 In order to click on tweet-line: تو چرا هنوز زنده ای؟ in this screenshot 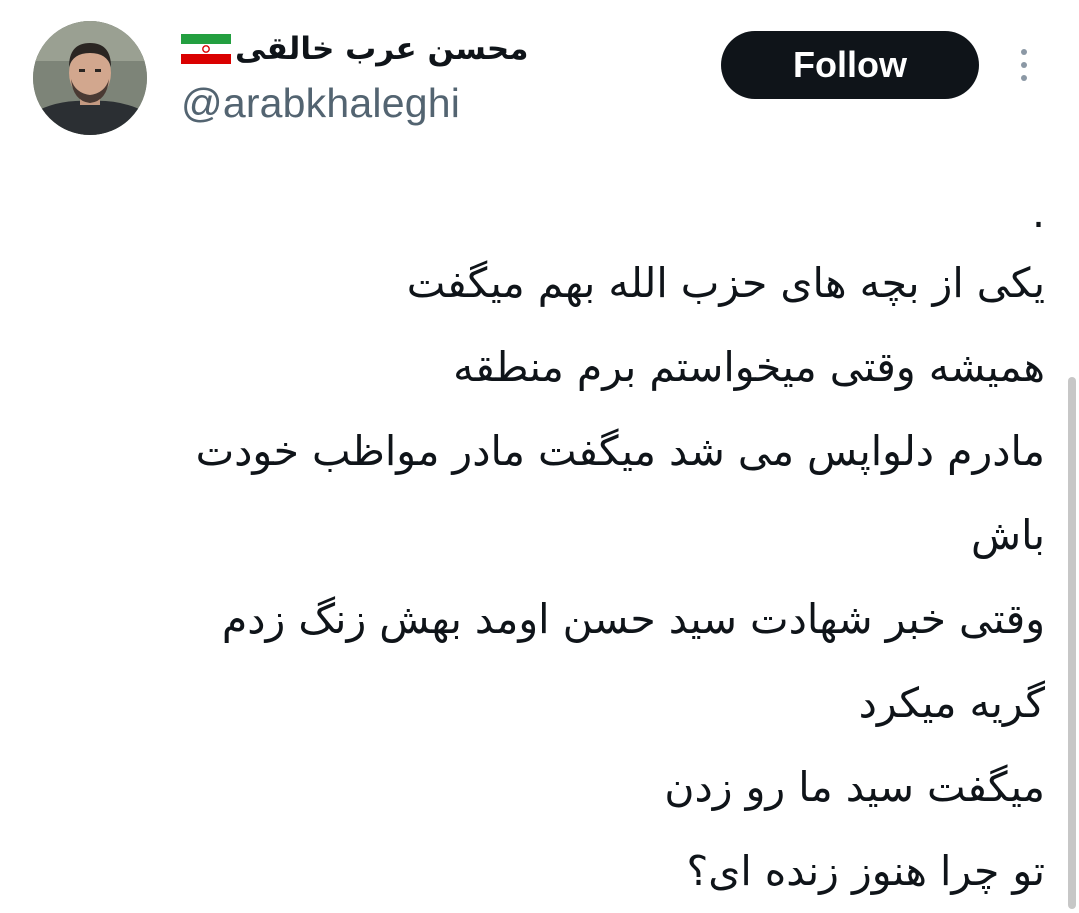, I will do `click(865, 871)`.